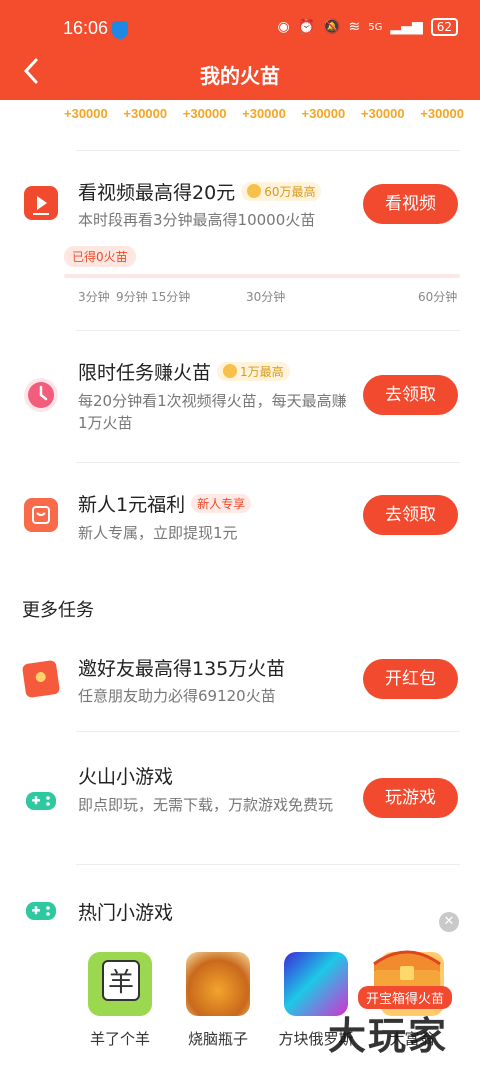  What do you see at coordinates (388, 1036) in the screenshot?
I see `watermark: 大玩家` at bounding box center [388, 1036].